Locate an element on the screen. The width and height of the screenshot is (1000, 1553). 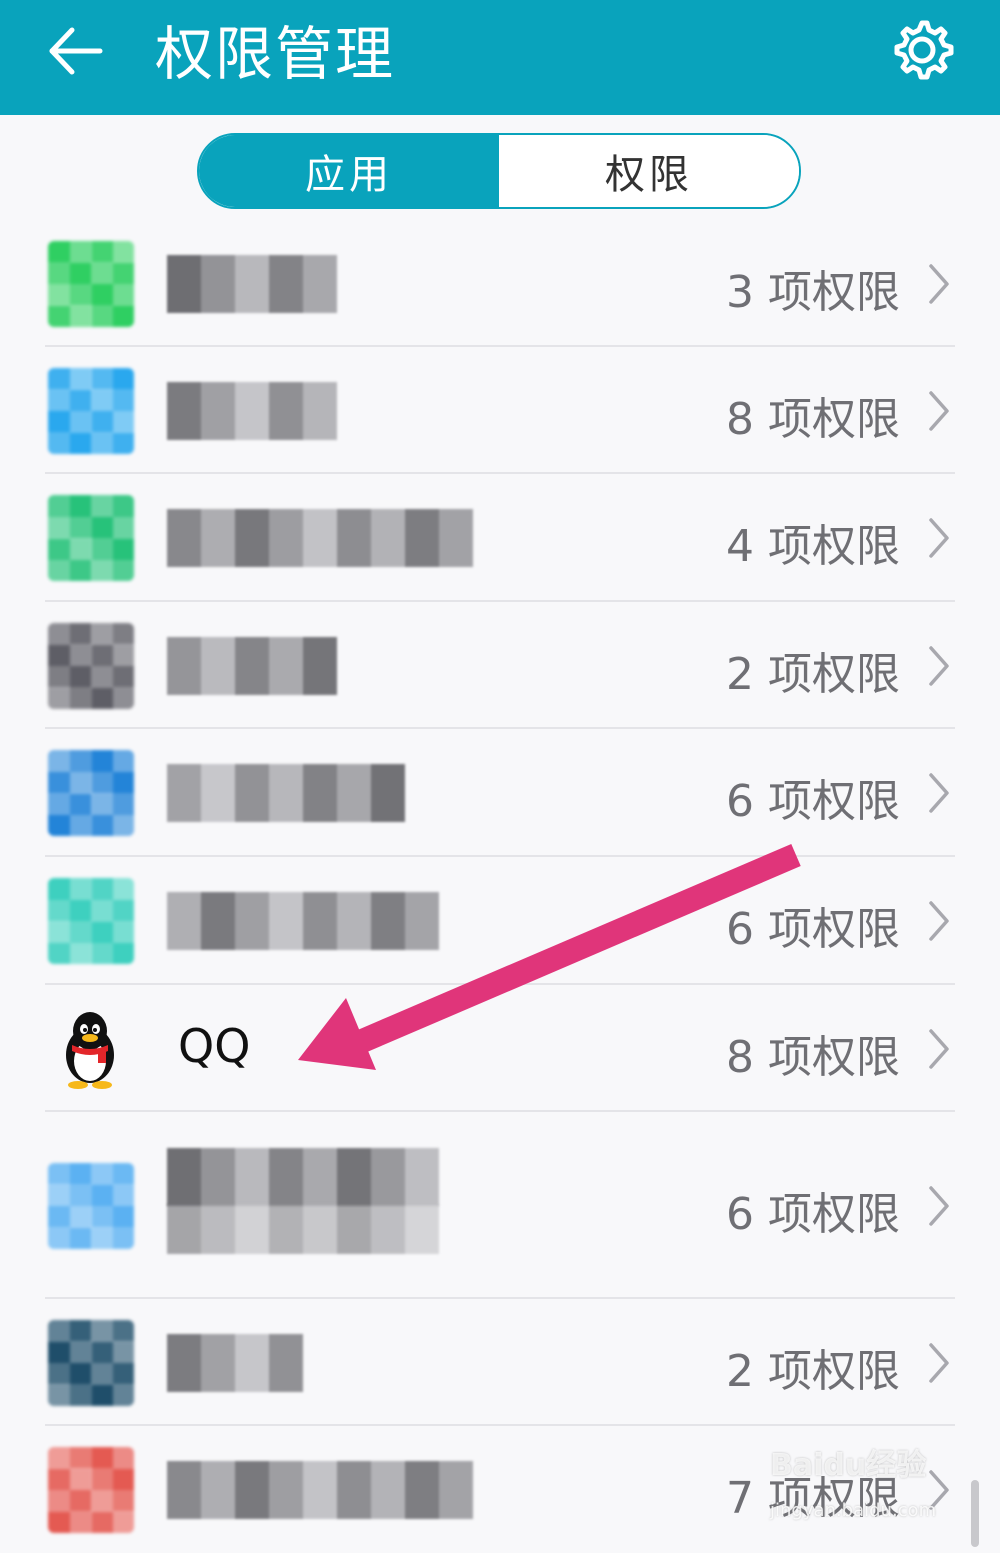
page-title: 权限管理 is located at coordinates (275, 54).